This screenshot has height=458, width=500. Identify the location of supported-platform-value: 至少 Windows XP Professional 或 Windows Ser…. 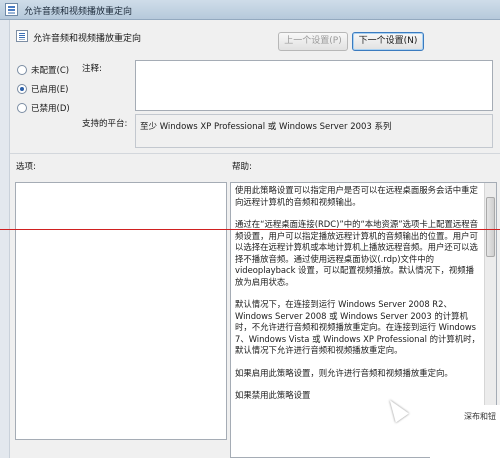
(266, 127).